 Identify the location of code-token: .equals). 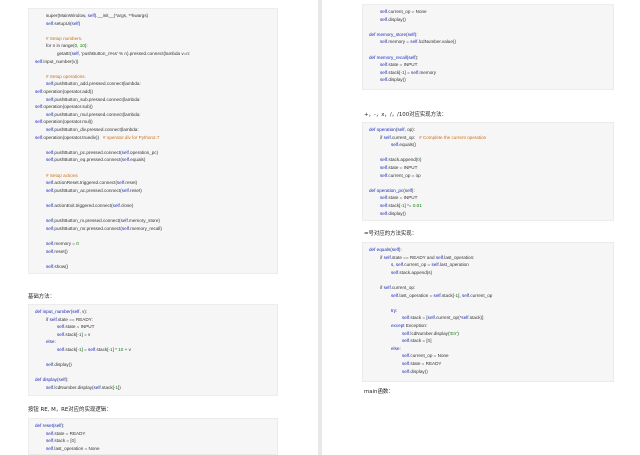
(137, 160).